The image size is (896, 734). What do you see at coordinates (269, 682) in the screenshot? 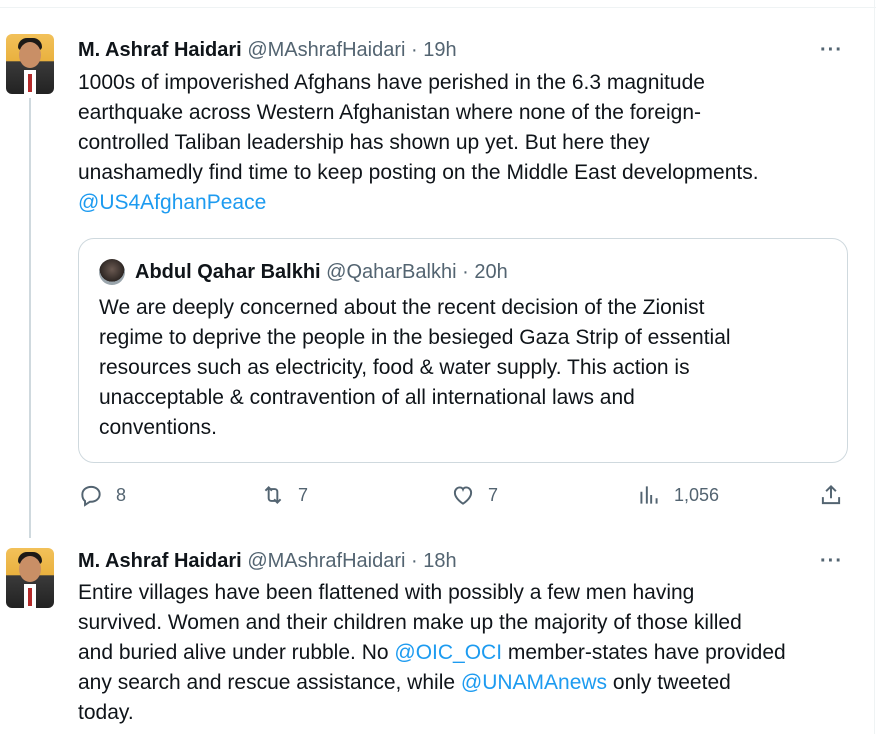
I see `text-fragment: any search and rescue assistance, while` at bounding box center [269, 682].